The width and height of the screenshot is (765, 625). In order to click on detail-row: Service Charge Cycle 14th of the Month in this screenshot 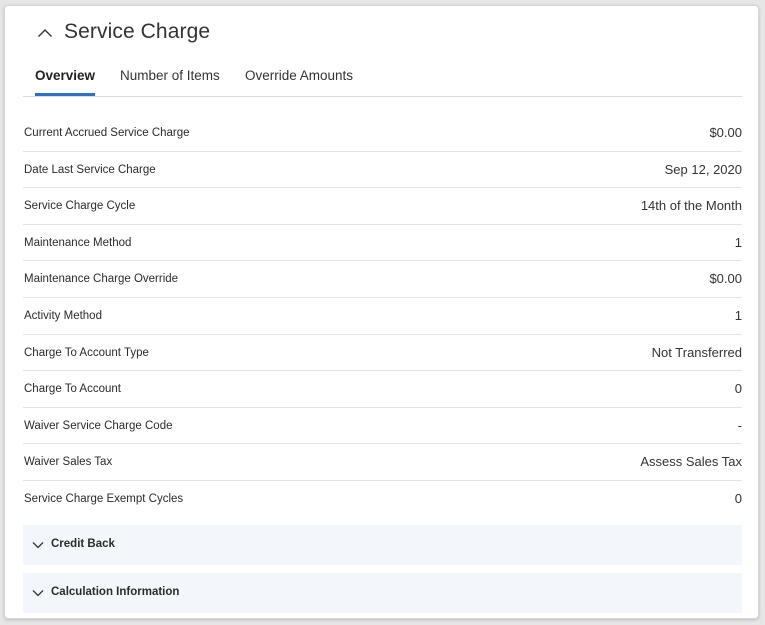, I will do `click(382, 206)`.